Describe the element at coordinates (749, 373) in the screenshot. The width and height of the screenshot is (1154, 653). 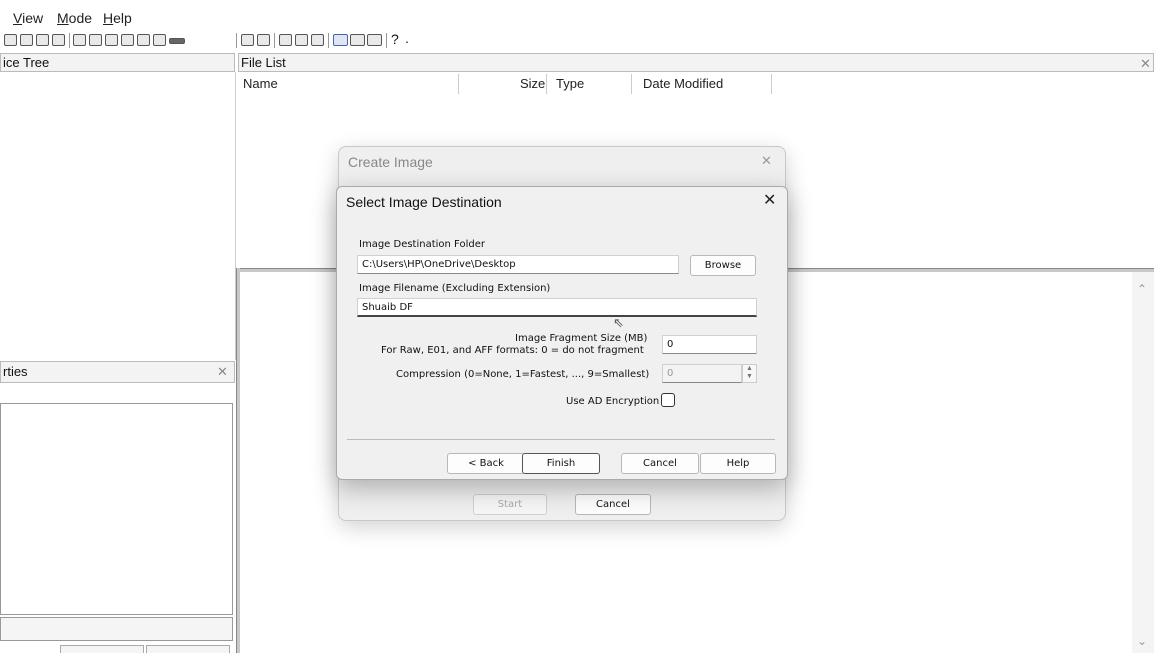
I see `compression-spinner: ▲ ▼` at that location.